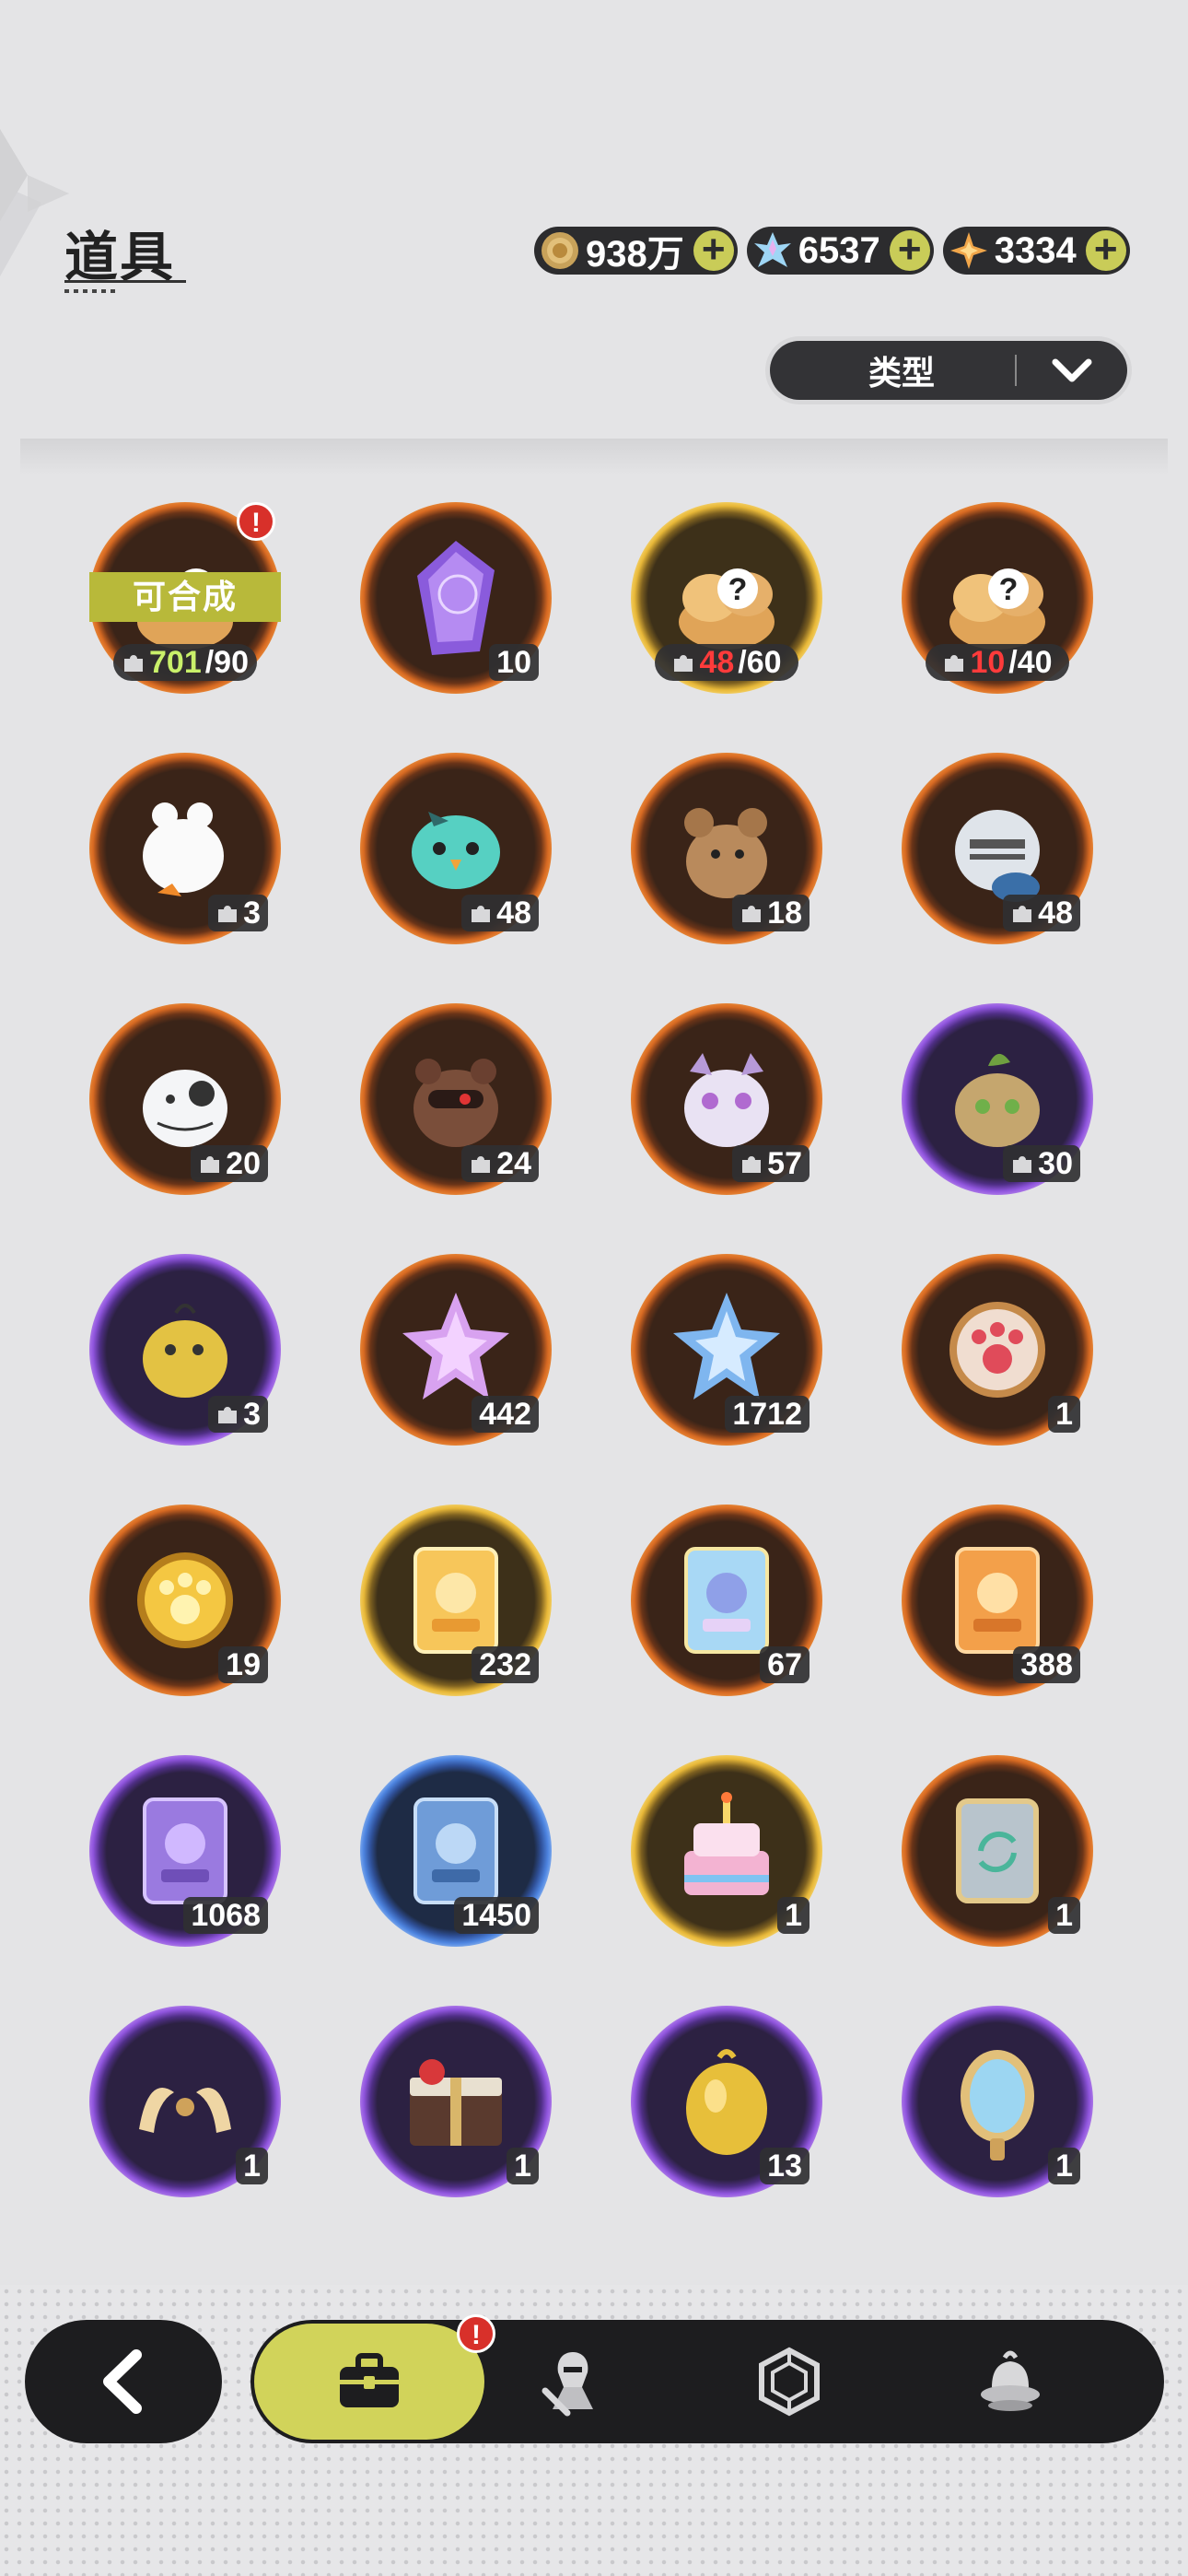 The image size is (1188, 2576). I want to click on mirror-icon, so click(998, 2105).